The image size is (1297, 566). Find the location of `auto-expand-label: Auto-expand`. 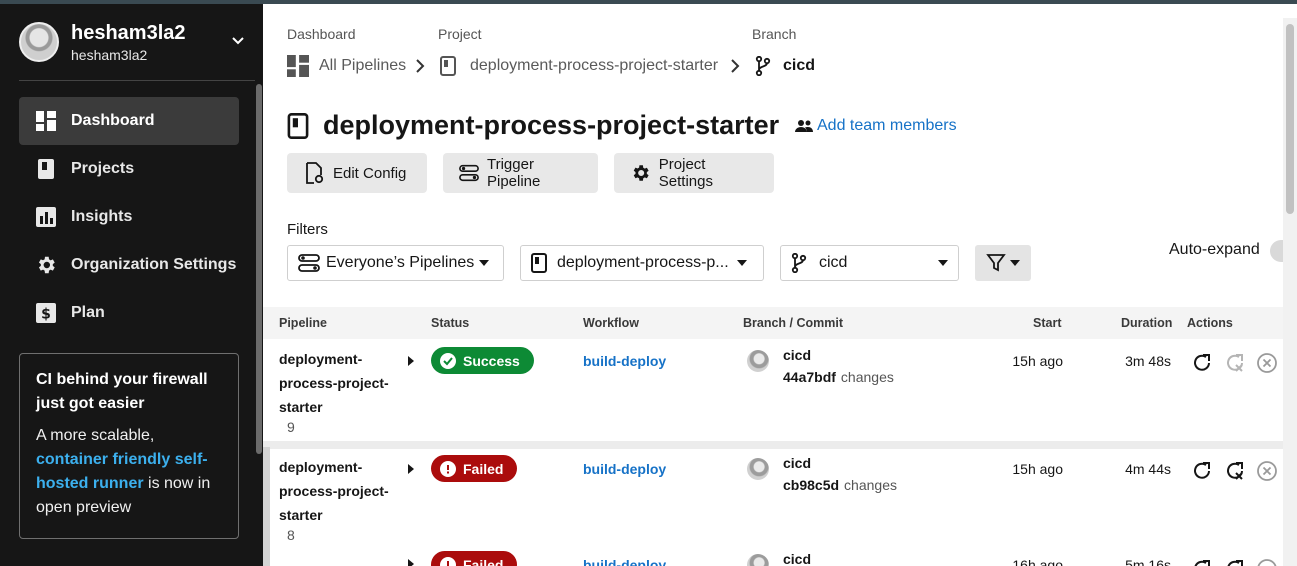

auto-expand-label: Auto-expand is located at coordinates (1214, 249).